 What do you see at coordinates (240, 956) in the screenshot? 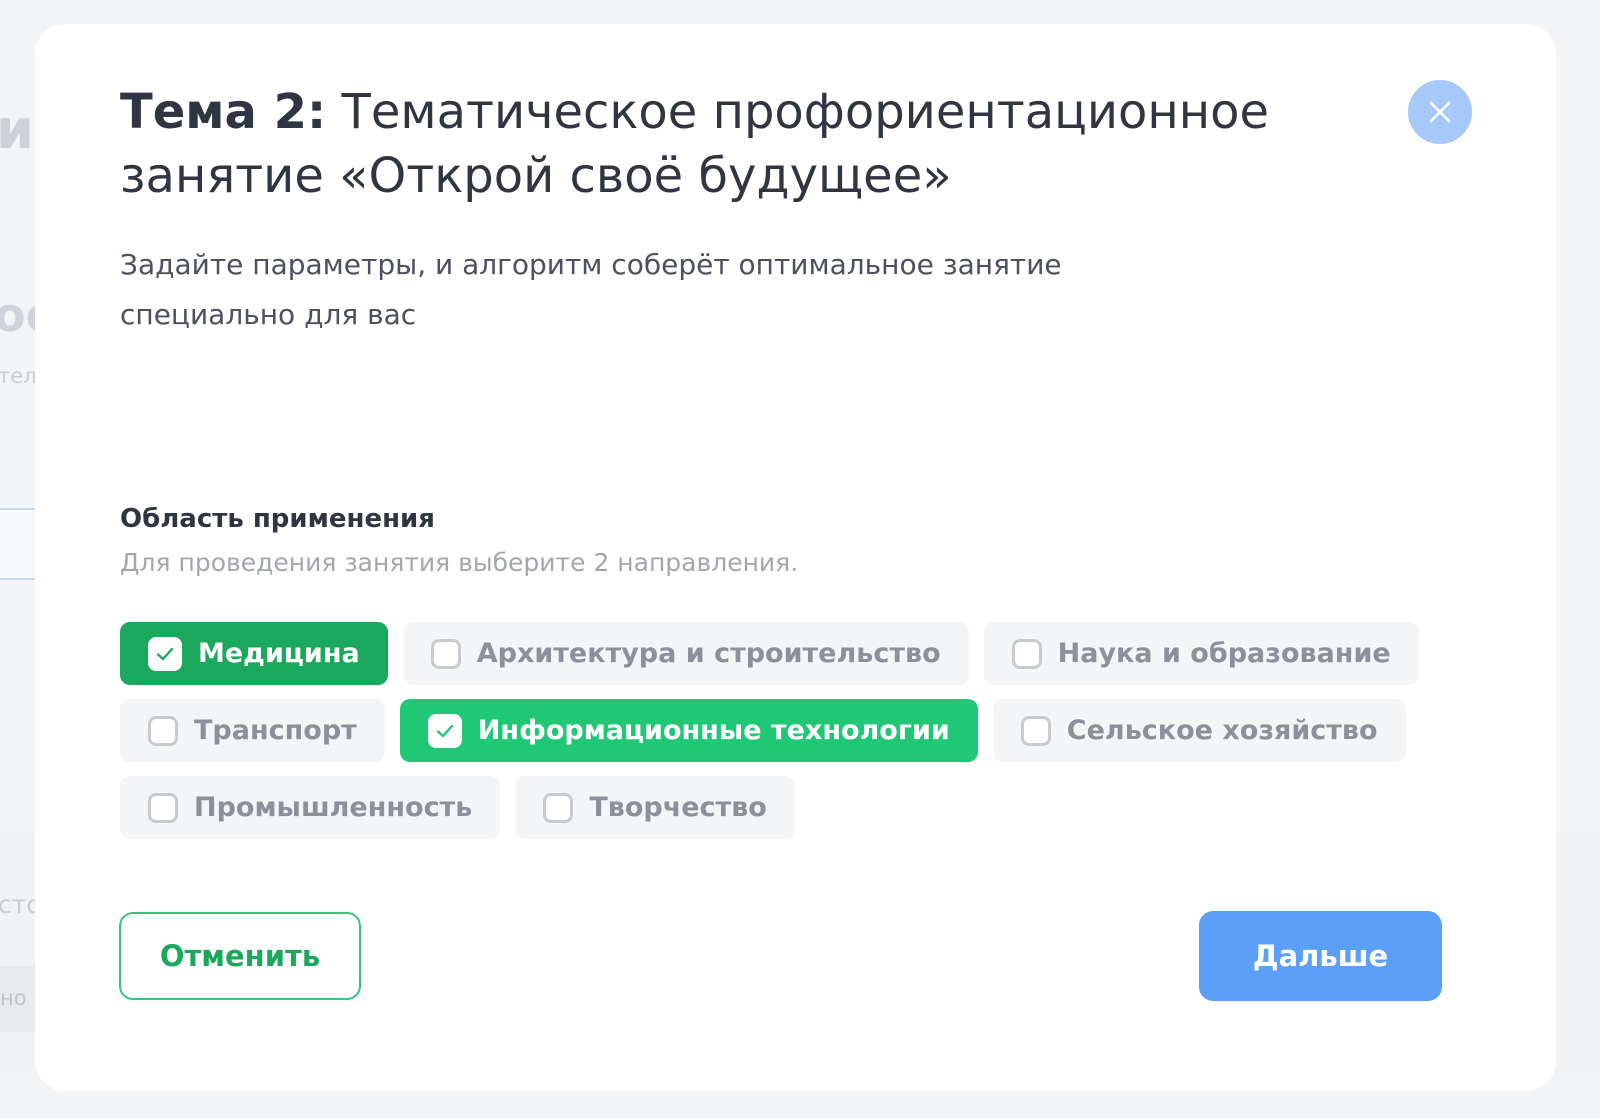
I see `cancel-button: Отменить` at bounding box center [240, 956].